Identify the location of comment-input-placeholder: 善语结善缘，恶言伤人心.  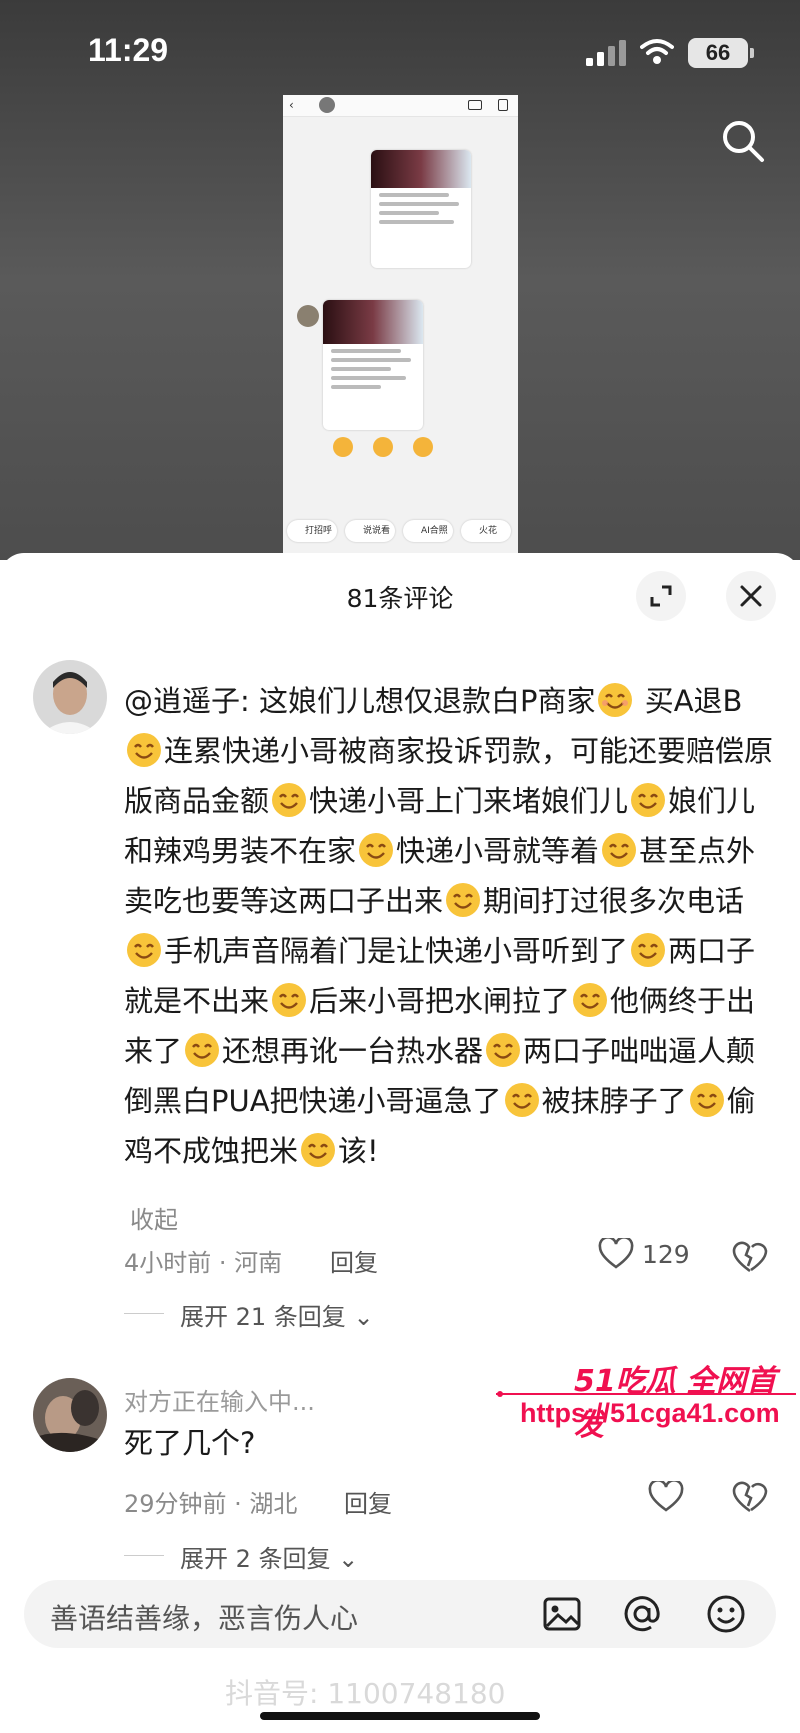
(204, 1617).